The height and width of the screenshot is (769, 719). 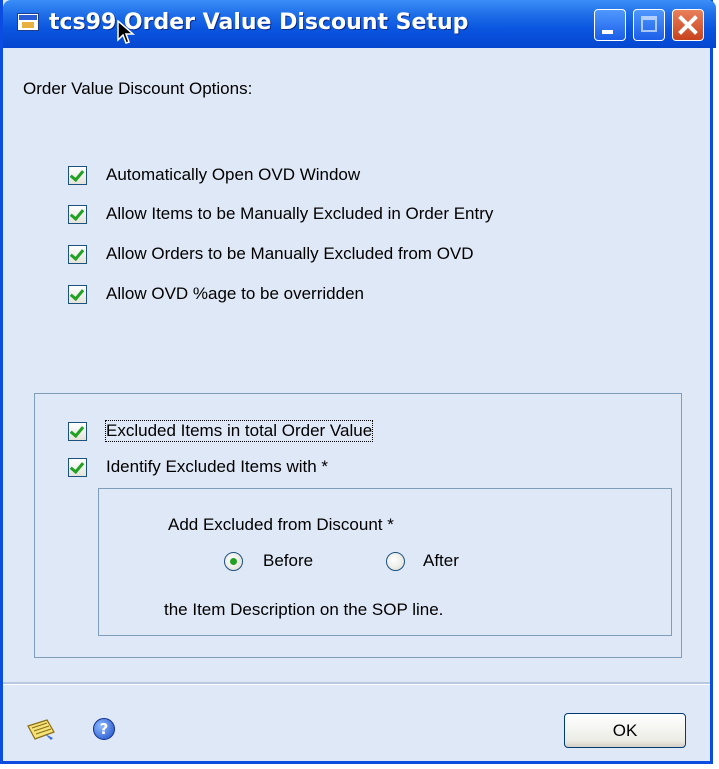 I want to click on close-button, so click(x=688, y=25).